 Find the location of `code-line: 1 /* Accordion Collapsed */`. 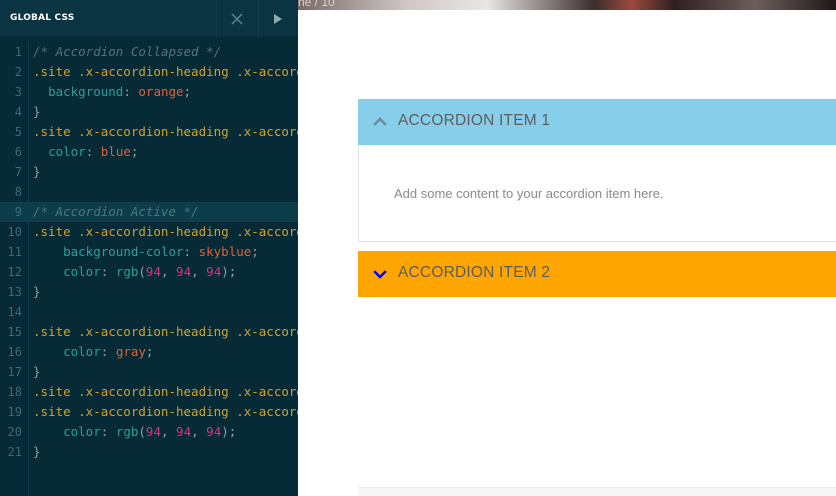

code-line: 1 /* Accordion Collapsed */ is located at coordinates (149, 52).